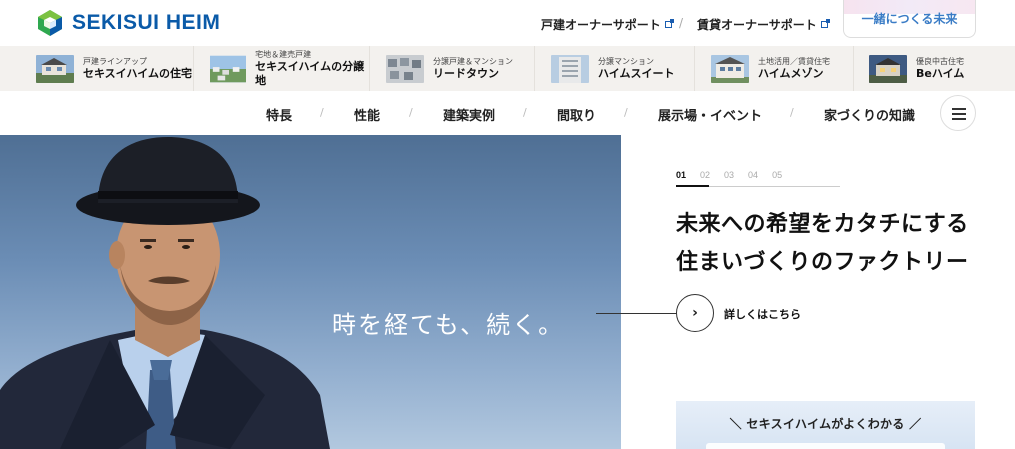 Image resolution: width=1015 pixels, height=449 pixels. Describe the element at coordinates (757, 25) in the screenshot. I see `rental-support-label: 賃貸オーナーサポート` at that location.